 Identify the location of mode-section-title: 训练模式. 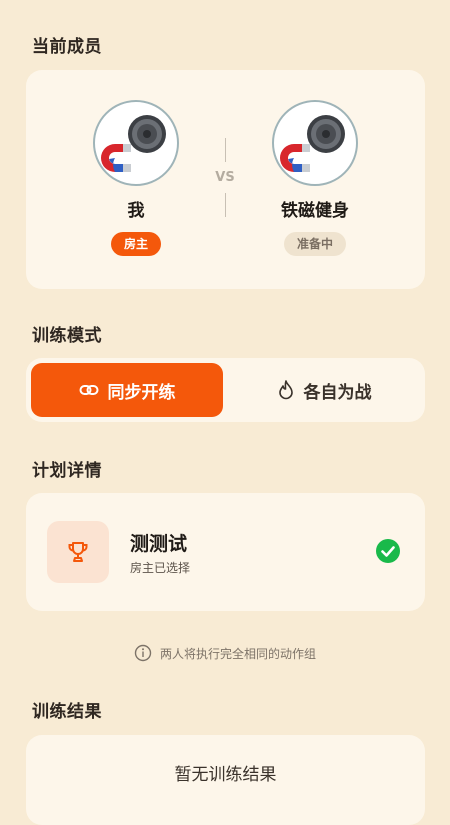
(67, 336).